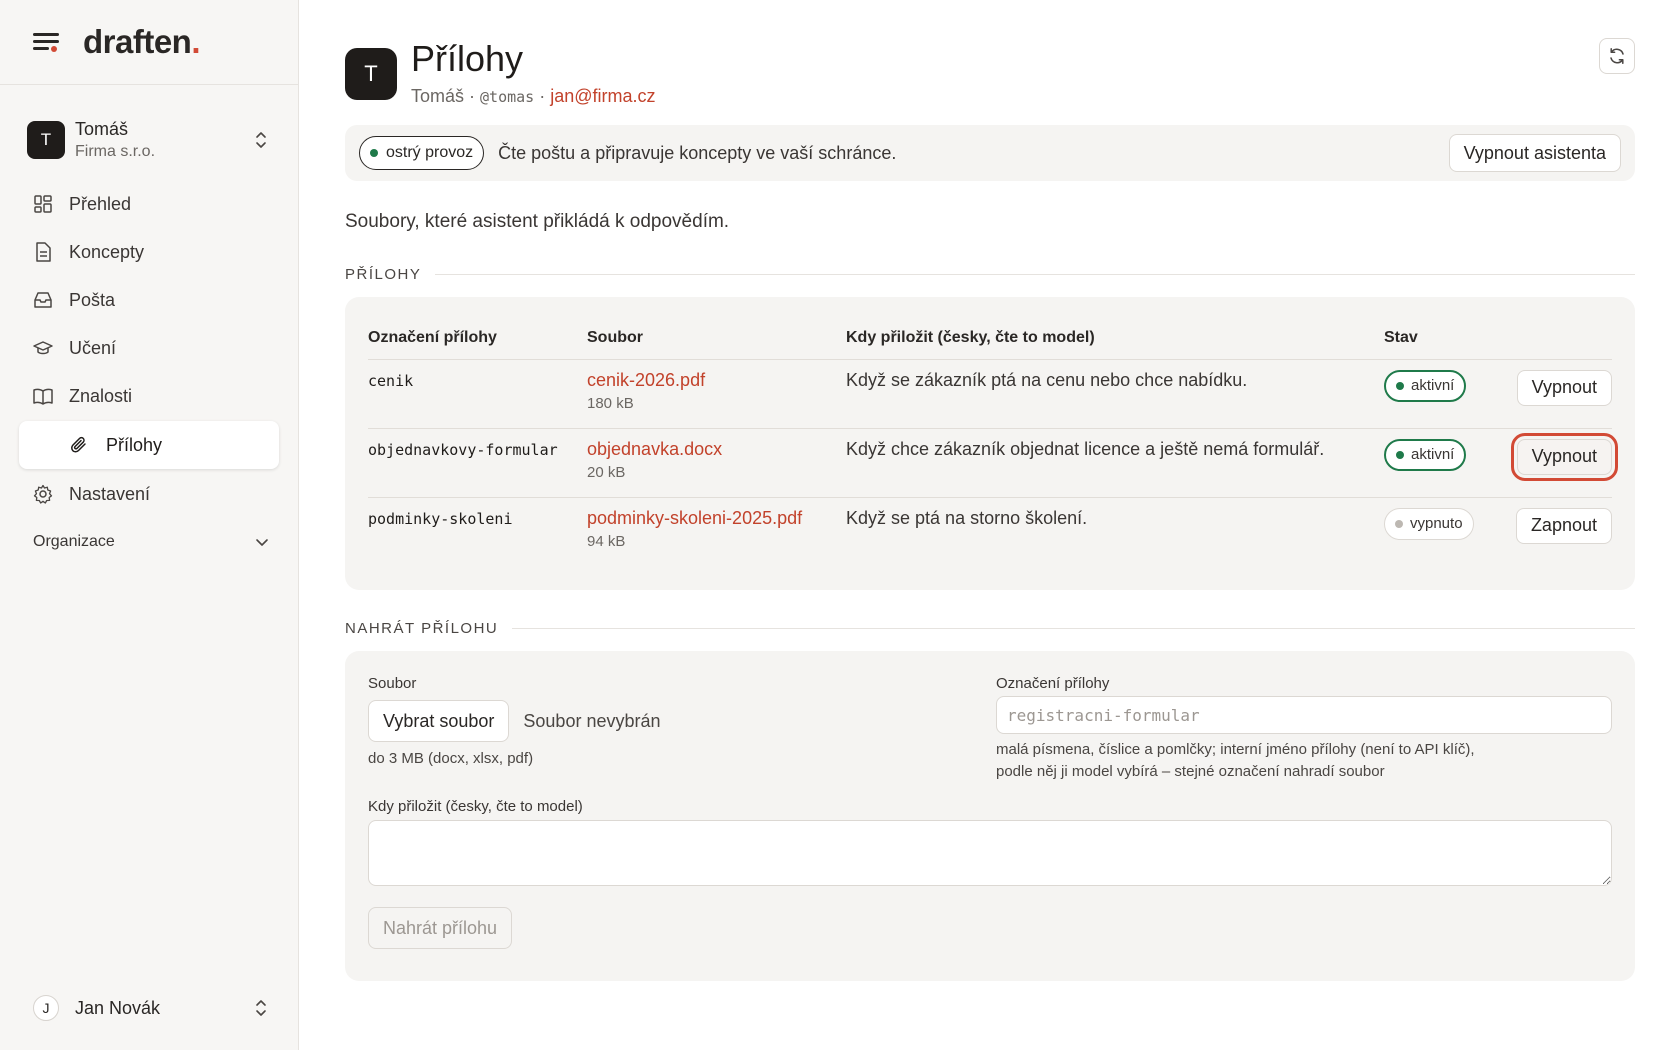 Image resolution: width=1680 pixels, height=1050 pixels. Describe the element at coordinates (115, 151) in the screenshot. I see `account-company: Firma s.r.o.` at that location.